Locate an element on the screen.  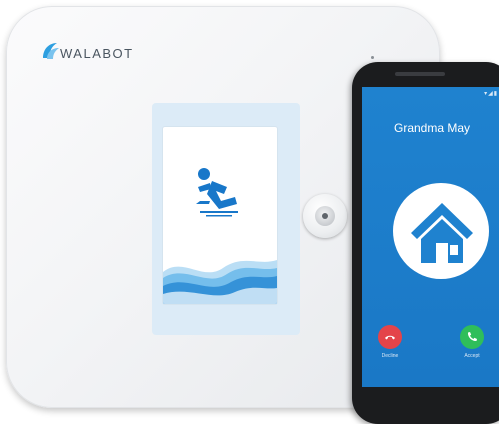
decline-button is located at coordinates (390, 337).